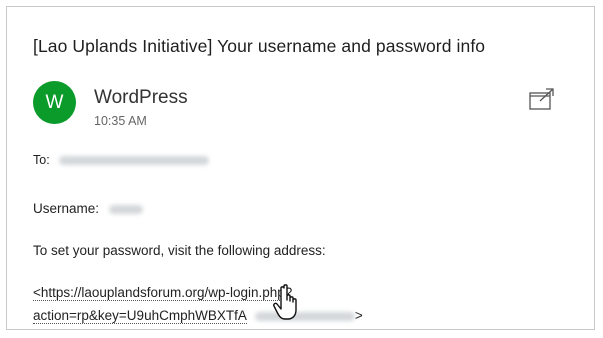  I want to click on avatar-initial: W, so click(54, 102).